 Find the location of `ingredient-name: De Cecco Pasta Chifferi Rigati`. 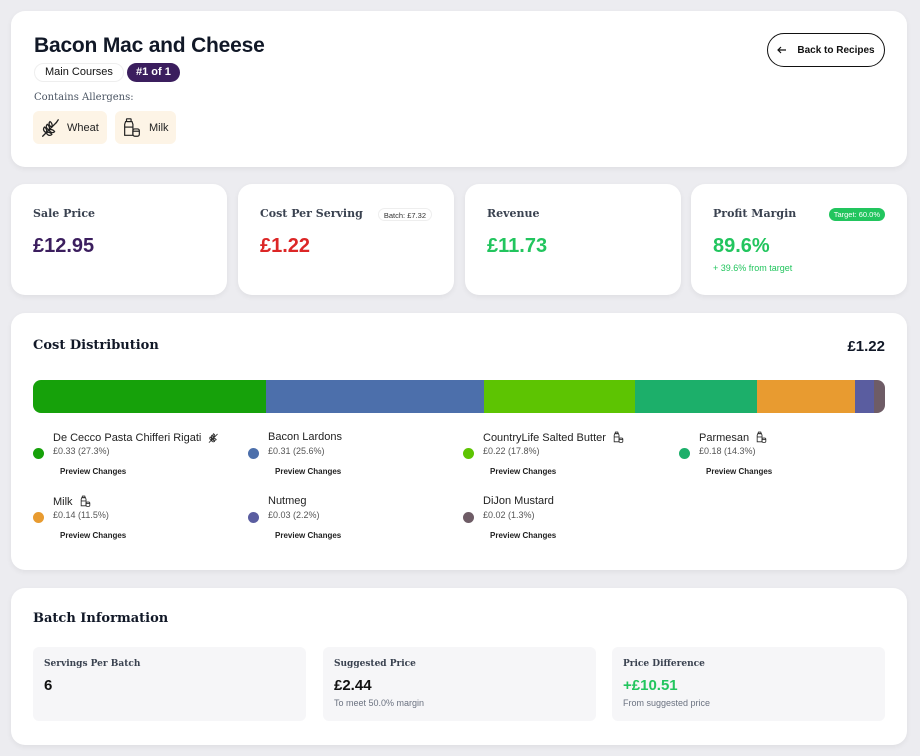

ingredient-name: De Cecco Pasta Chifferi Rigati is located at coordinates (136, 437).